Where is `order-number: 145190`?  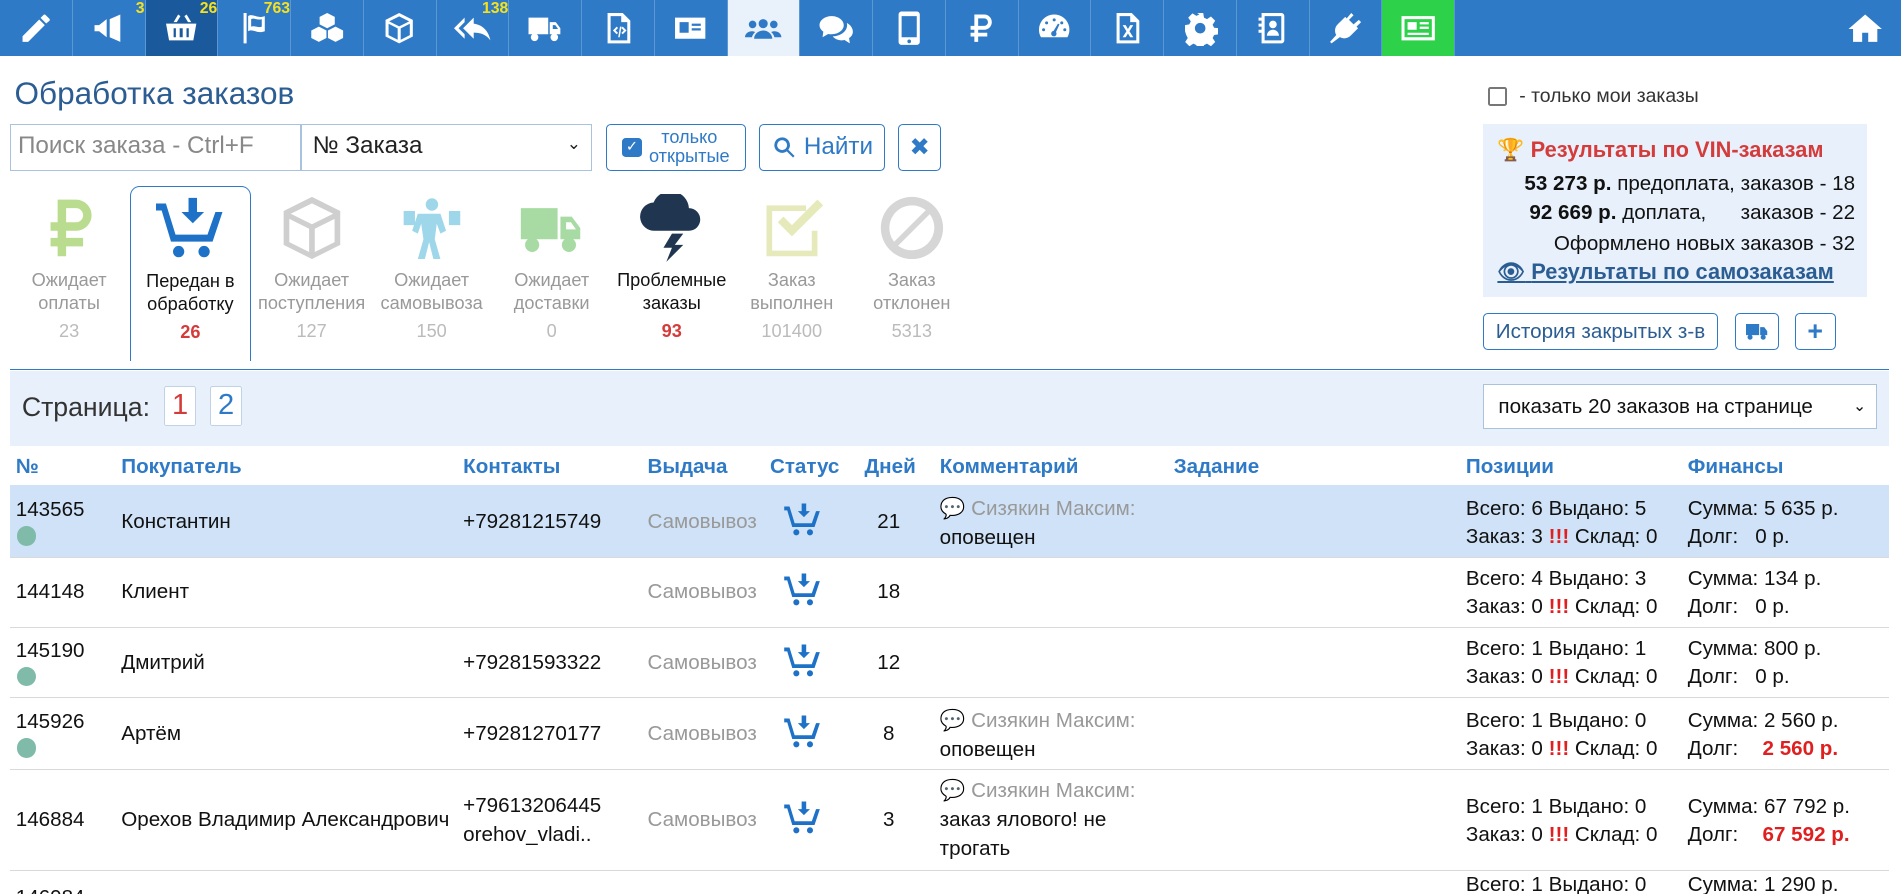 order-number: 145190 is located at coordinates (50, 651).